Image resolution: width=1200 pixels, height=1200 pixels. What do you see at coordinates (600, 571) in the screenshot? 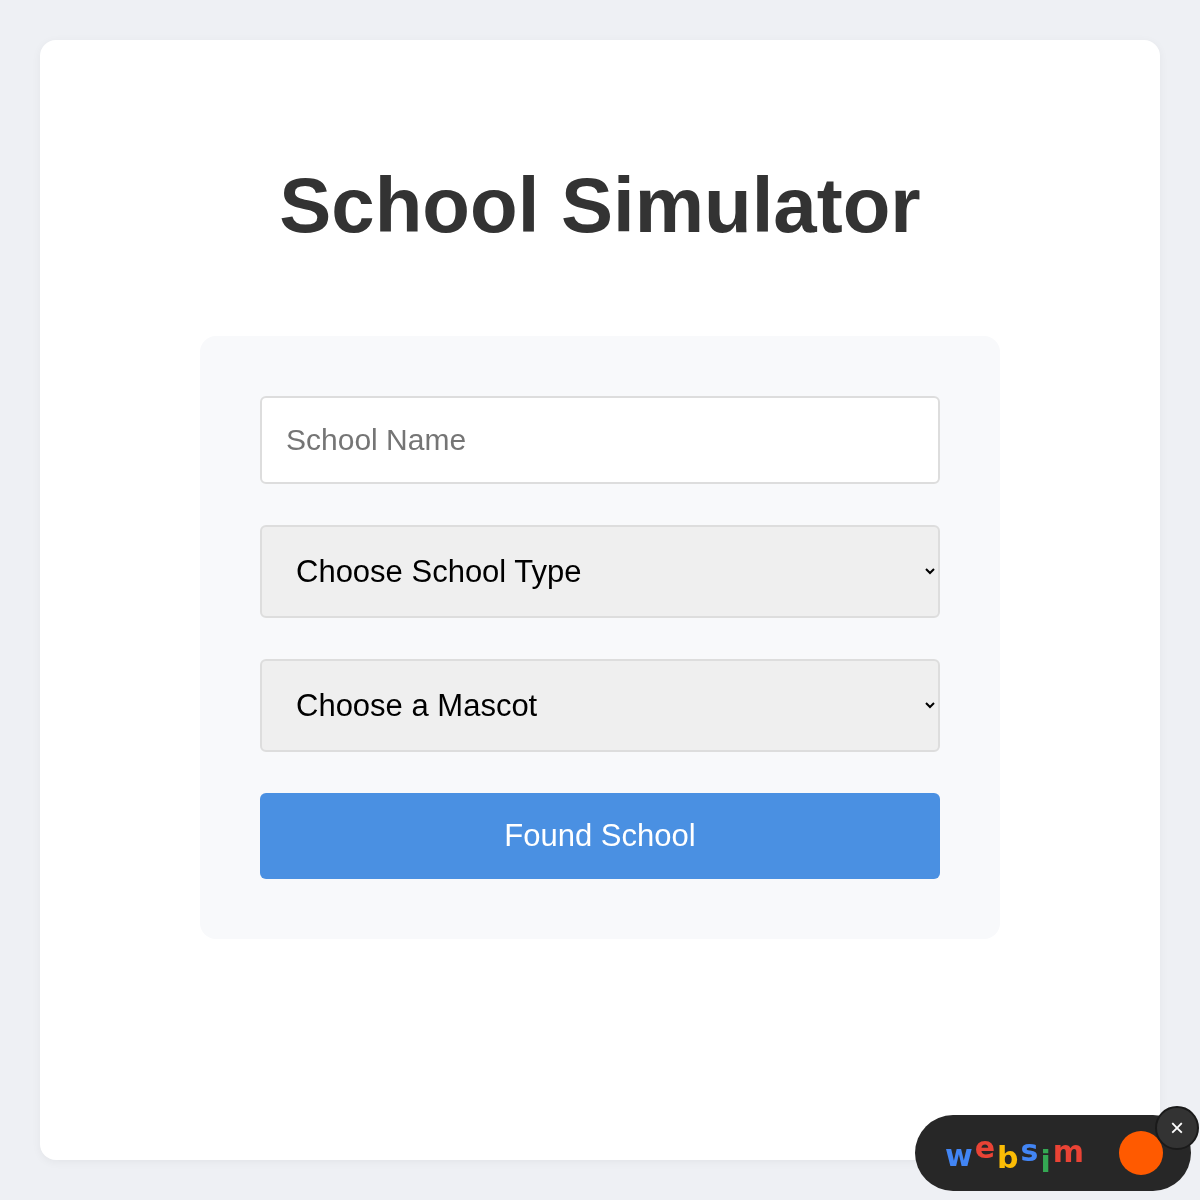
I see `dropdown: Choose School Type` at bounding box center [600, 571].